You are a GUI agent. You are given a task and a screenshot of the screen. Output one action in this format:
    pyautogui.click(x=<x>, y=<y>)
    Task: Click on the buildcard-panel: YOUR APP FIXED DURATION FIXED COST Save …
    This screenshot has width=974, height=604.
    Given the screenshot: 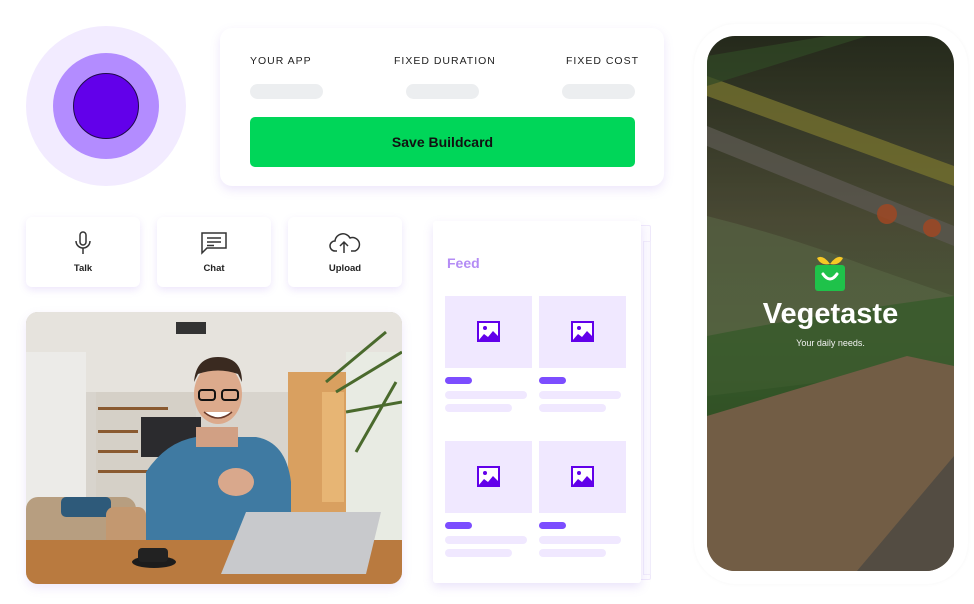 What is the action you would take?
    pyautogui.click(x=442, y=107)
    